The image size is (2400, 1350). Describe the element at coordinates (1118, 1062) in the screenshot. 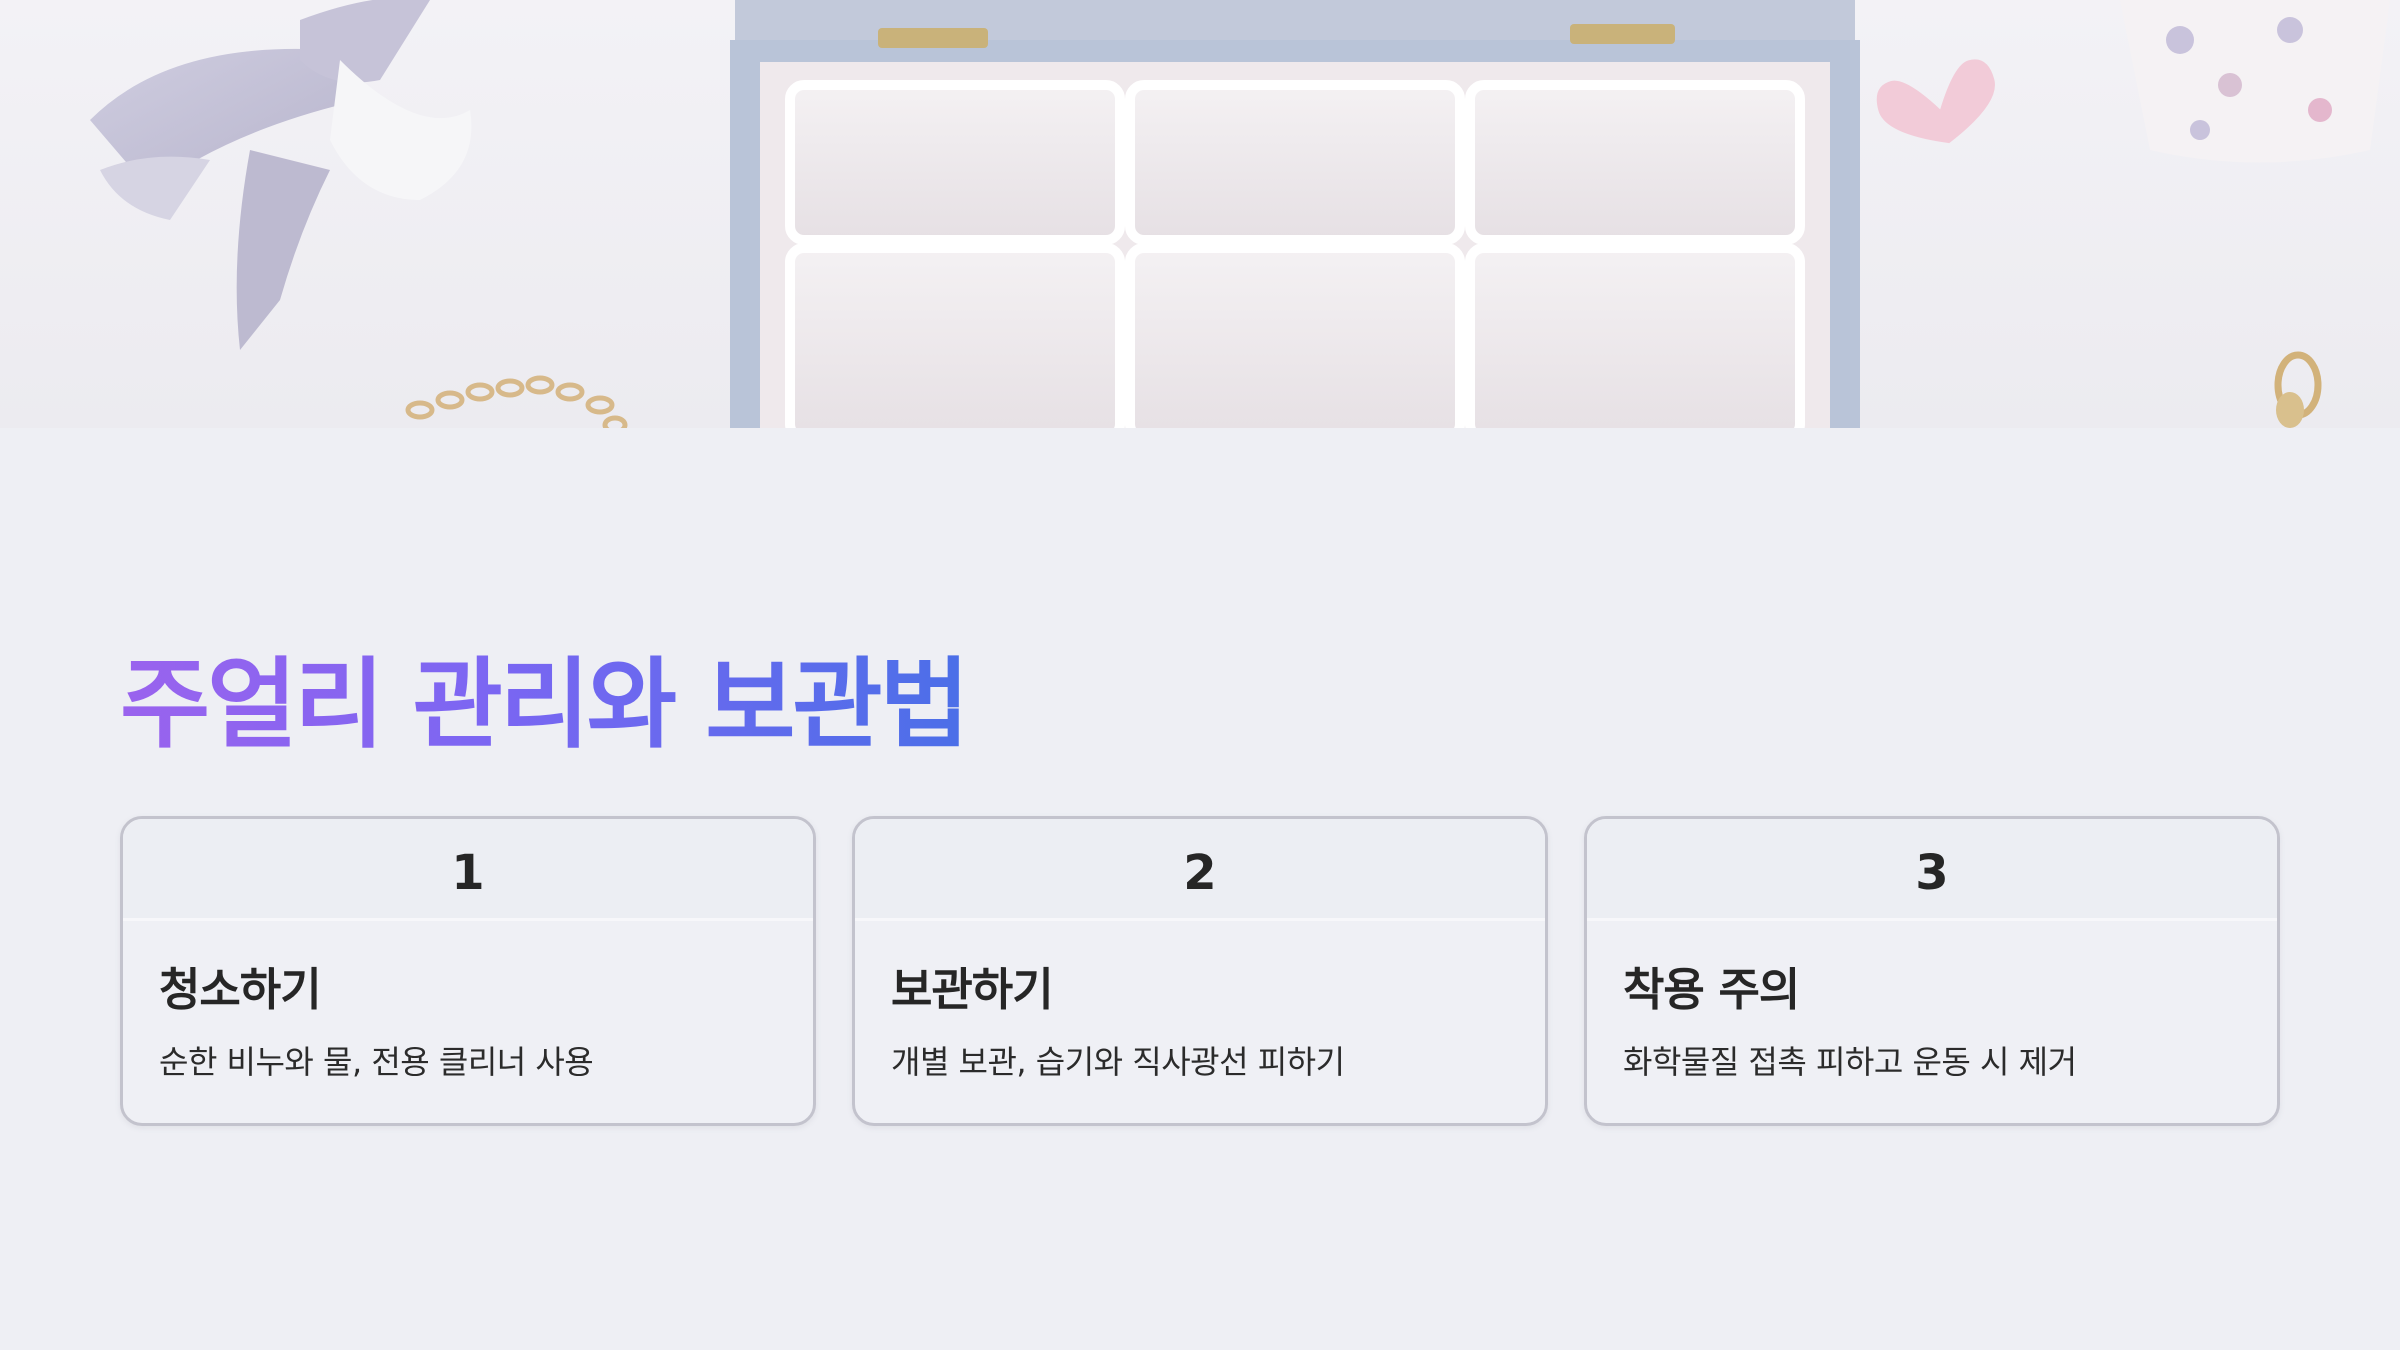

I see `step-description: 개별 보관, 습기와 직사광선 피하기` at that location.